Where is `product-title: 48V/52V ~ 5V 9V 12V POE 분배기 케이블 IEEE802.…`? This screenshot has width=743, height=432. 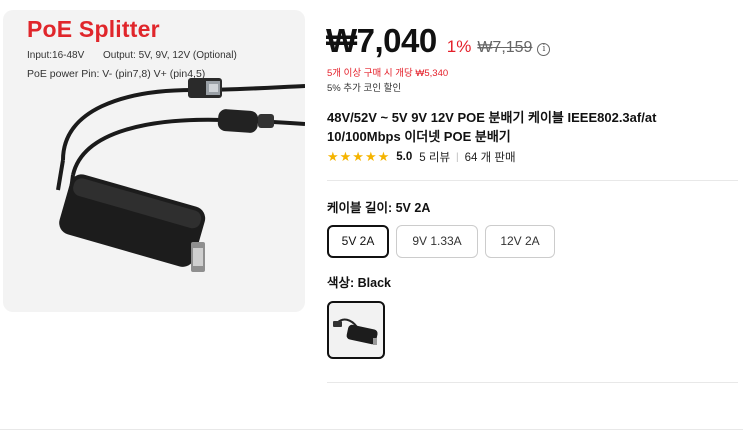
product-title: 48V/52V ~ 5V 9V 12V POE 분배기 케이블 IEEE802.… is located at coordinates (492, 127).